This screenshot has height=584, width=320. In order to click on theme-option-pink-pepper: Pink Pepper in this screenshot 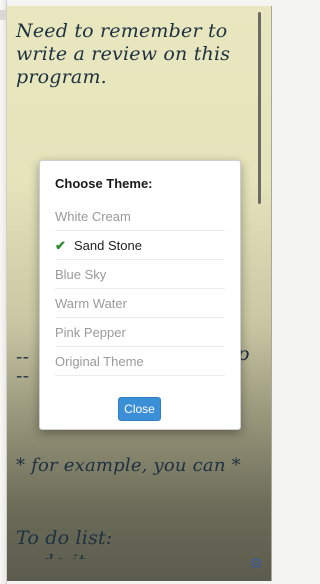, I will do `click(140, 332)`.